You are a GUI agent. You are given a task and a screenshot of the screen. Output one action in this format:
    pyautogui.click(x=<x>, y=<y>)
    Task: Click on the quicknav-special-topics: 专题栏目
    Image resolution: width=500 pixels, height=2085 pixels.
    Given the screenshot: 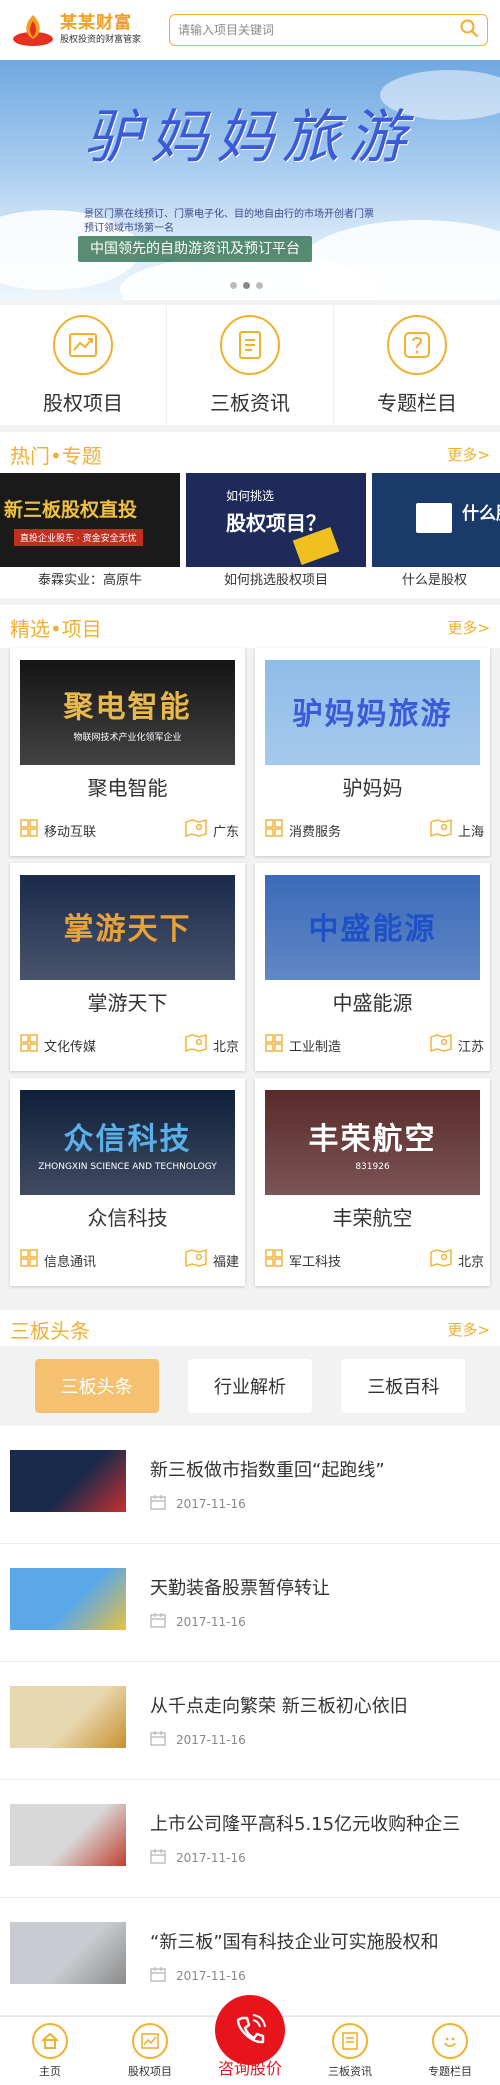 What is the action you would take?
    pyautogui.click(x=417, y=365)
    